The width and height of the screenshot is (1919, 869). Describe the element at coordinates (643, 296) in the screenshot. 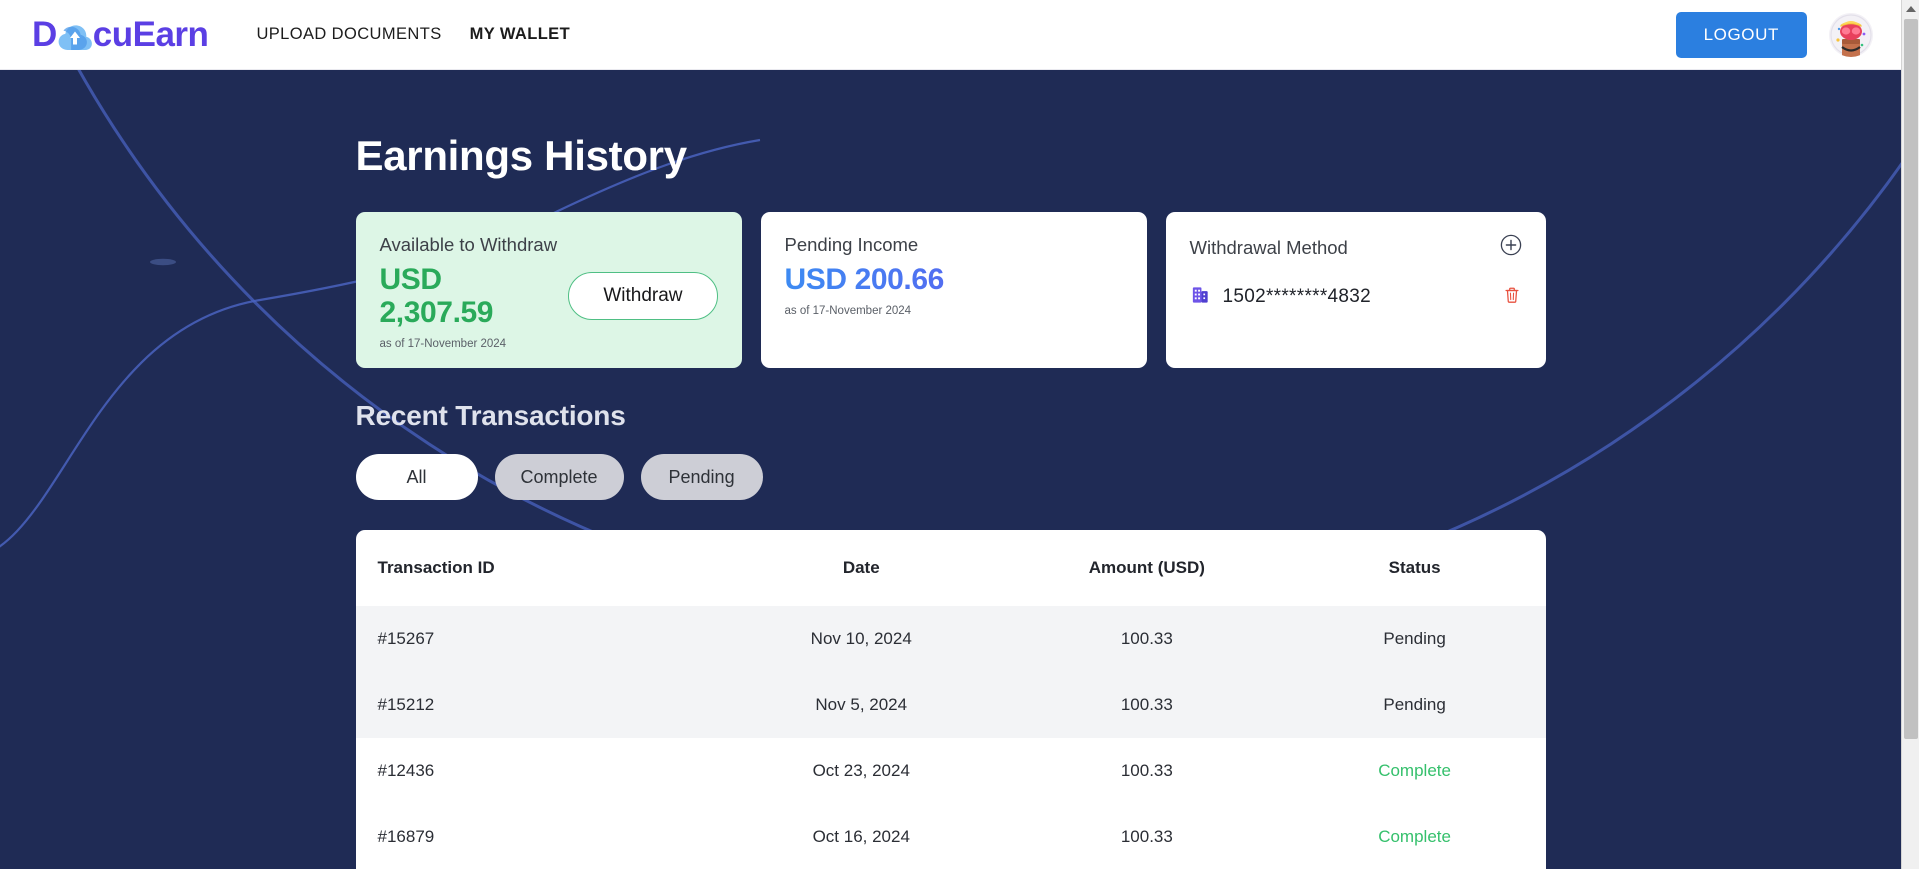

I see `withdraw-button: Withdraw` at that location.